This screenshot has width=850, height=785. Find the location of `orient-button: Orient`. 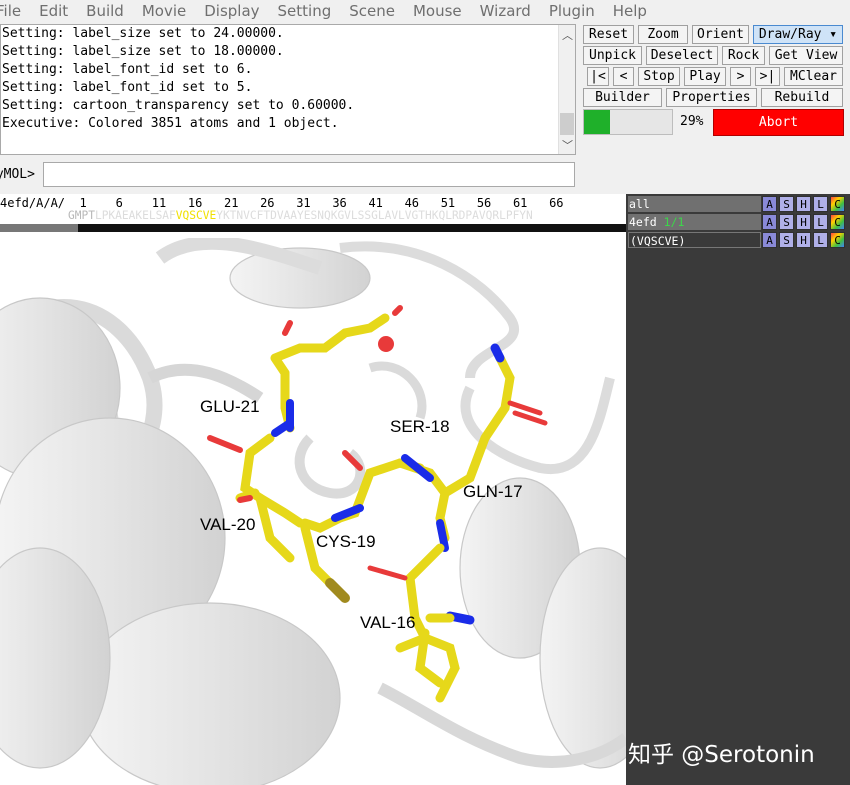

orient-button: Orient is located at coordinates (720, 34).